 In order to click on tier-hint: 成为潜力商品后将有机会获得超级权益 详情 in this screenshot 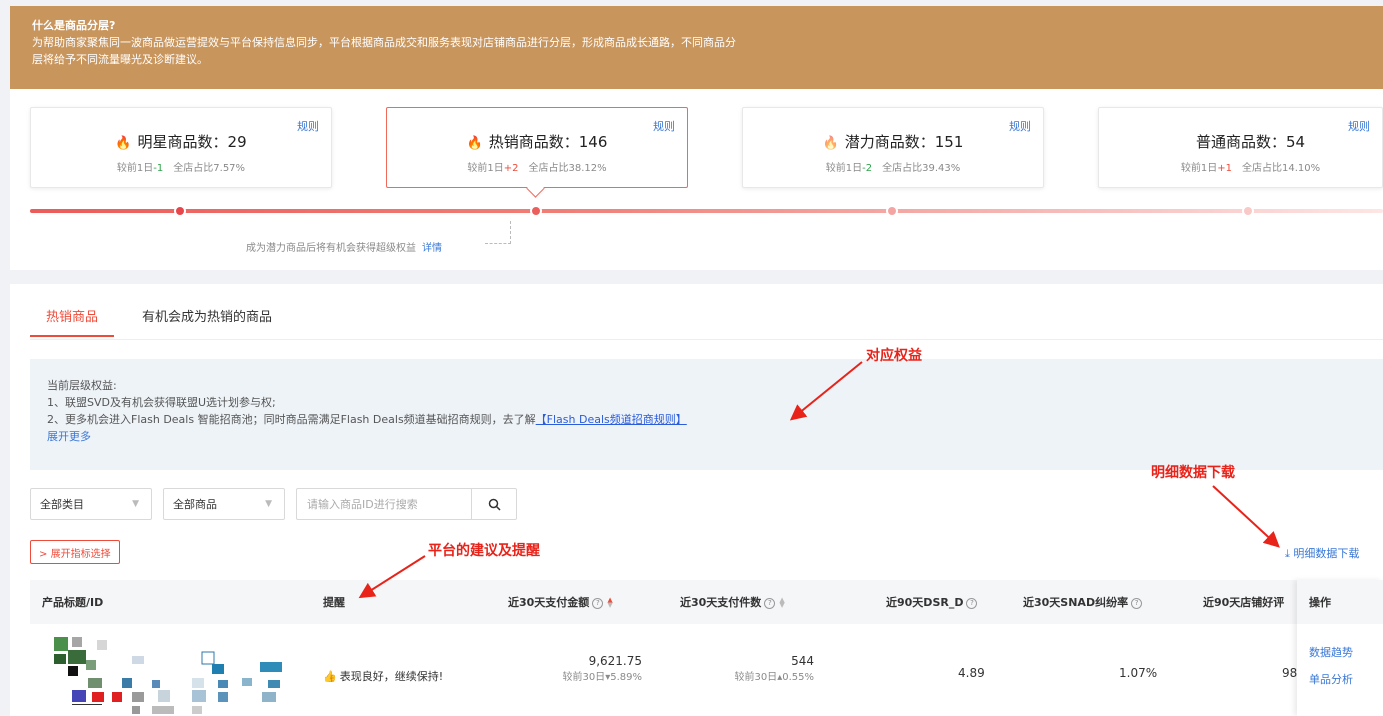, I will do `click(344, 246)`.